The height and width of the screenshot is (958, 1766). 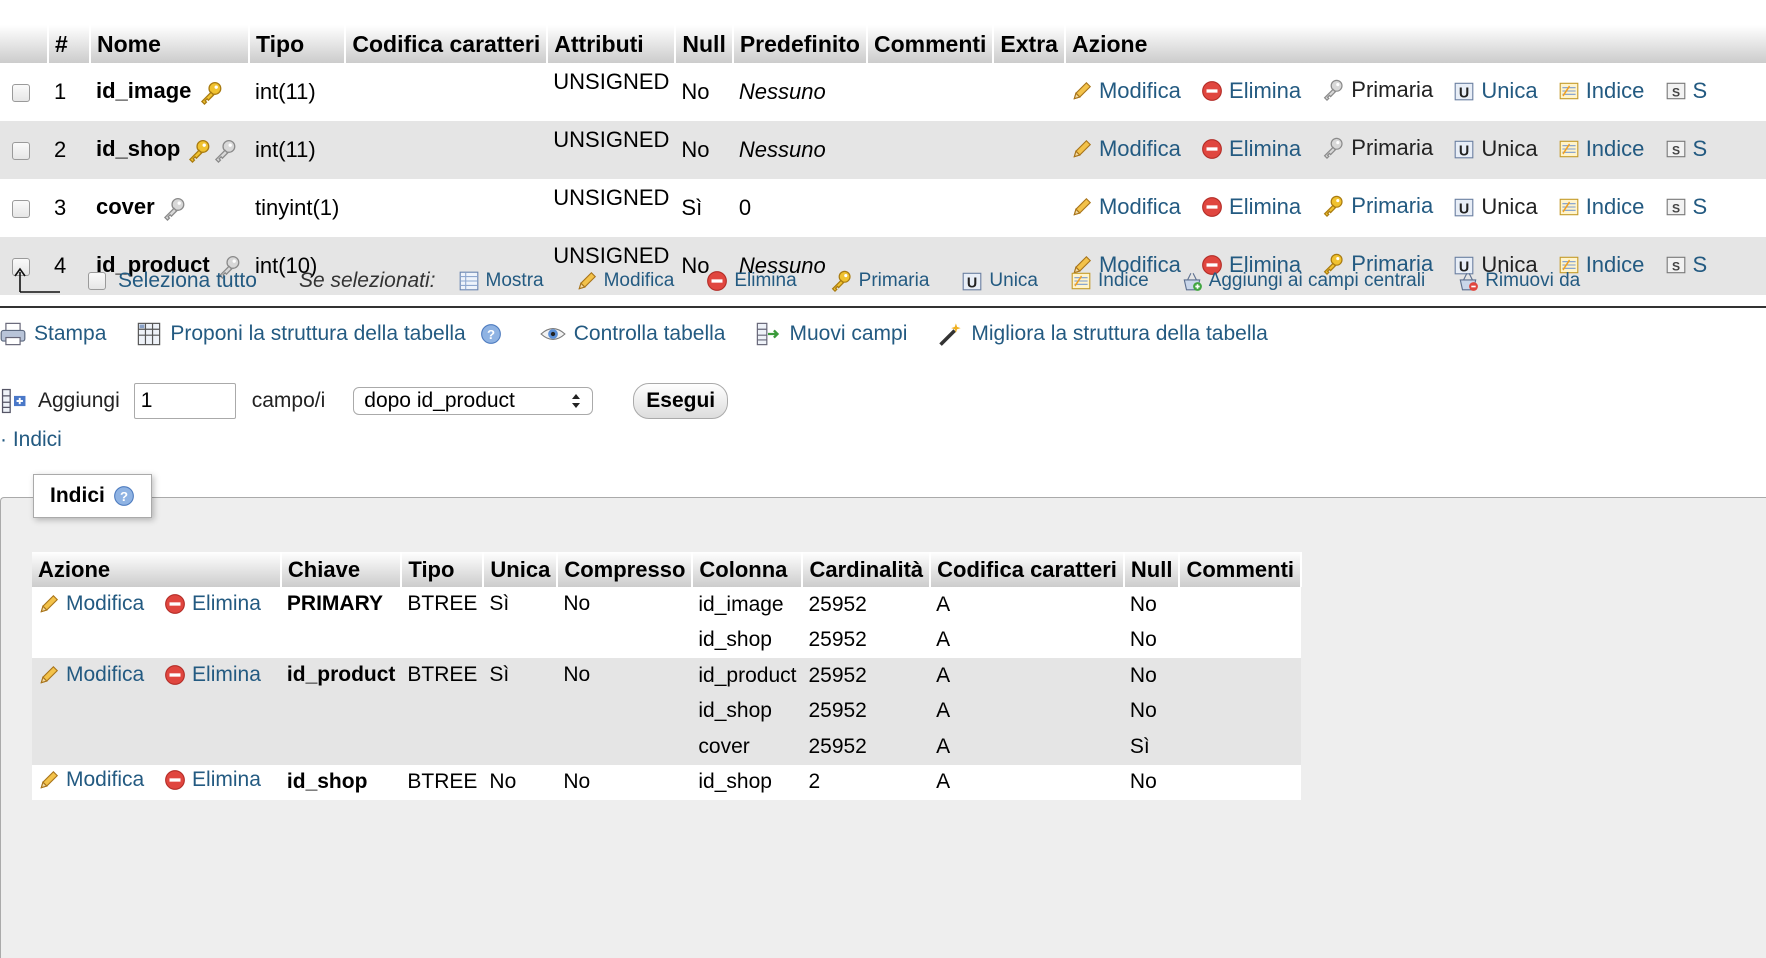 What do you see at coordinates (681, 401) in the screenshot?
I see `go-button: Esegui` at bounding box center [681, 401].